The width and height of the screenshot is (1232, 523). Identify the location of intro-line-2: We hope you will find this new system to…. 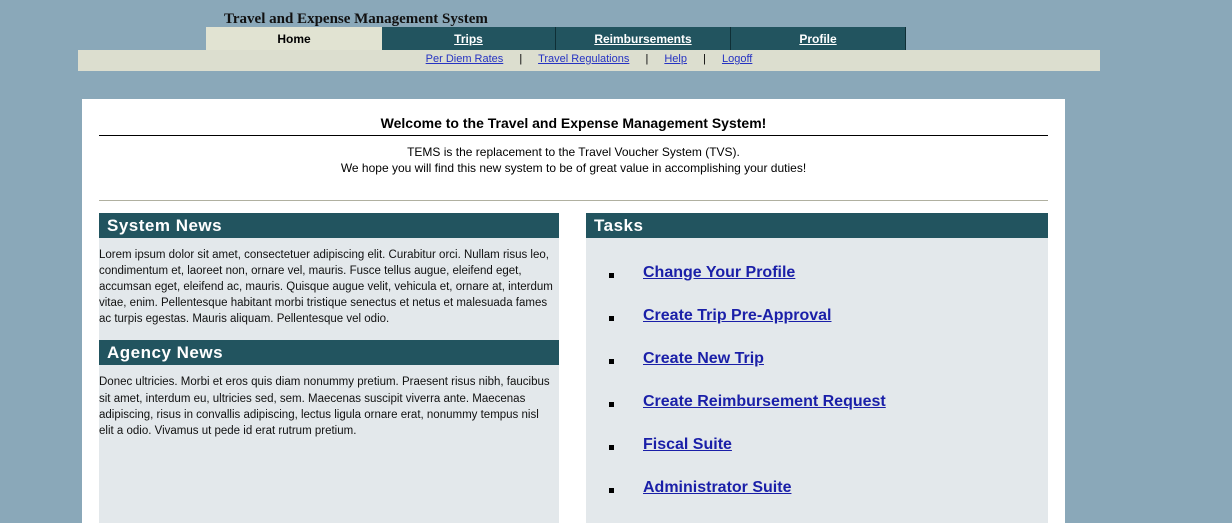
(573, 168).